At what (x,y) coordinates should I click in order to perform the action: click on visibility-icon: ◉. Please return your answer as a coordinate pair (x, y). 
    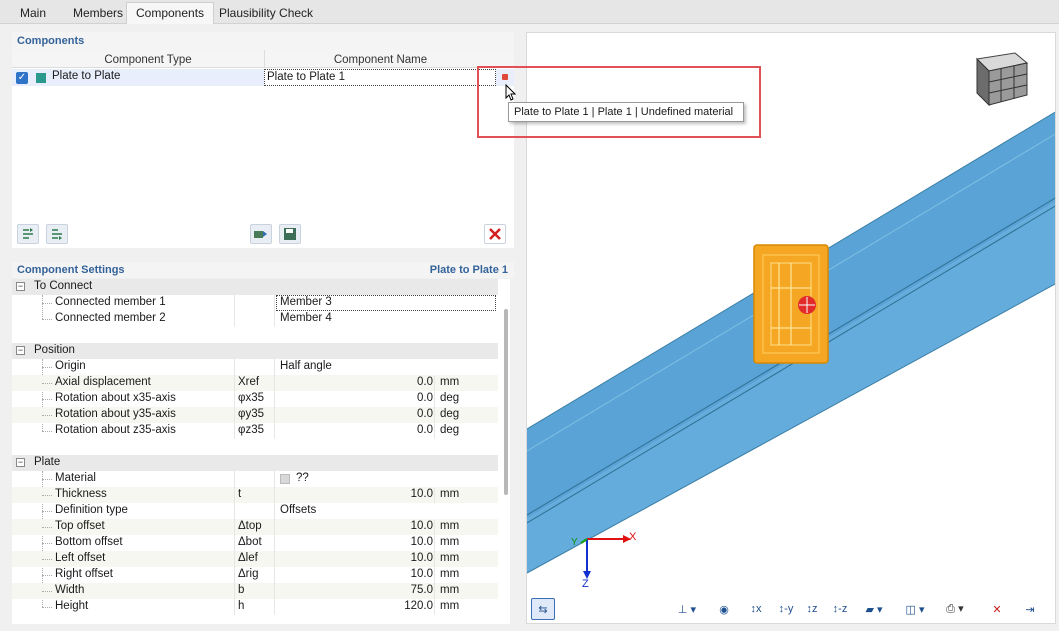
    Looking at the image, I should click on (724, 609).